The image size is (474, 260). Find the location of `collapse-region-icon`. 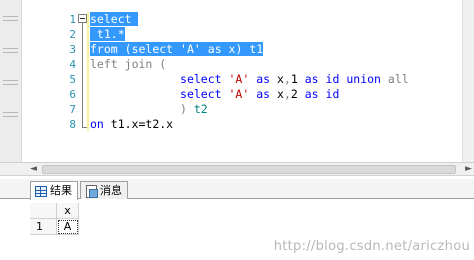

collapse-region-icon is located at coordinates (82, 18).